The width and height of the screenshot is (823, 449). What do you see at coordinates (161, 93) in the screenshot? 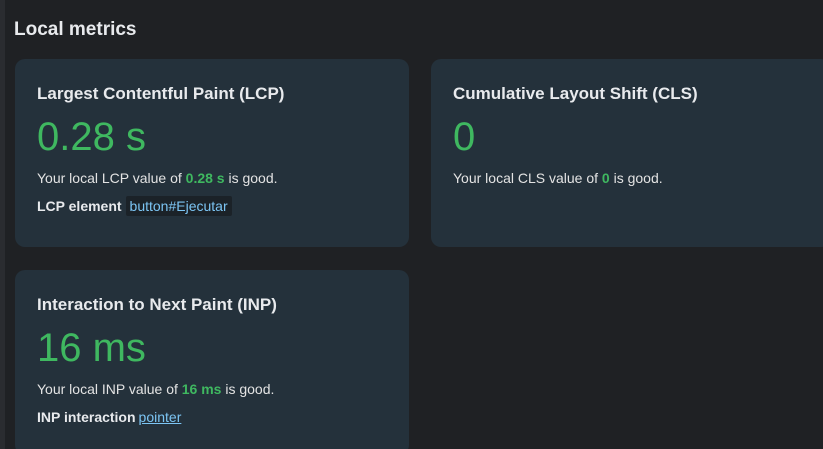
I see `lcp-title: Largest Contentful Paint (LCP)` at bounding box center [161, 93].